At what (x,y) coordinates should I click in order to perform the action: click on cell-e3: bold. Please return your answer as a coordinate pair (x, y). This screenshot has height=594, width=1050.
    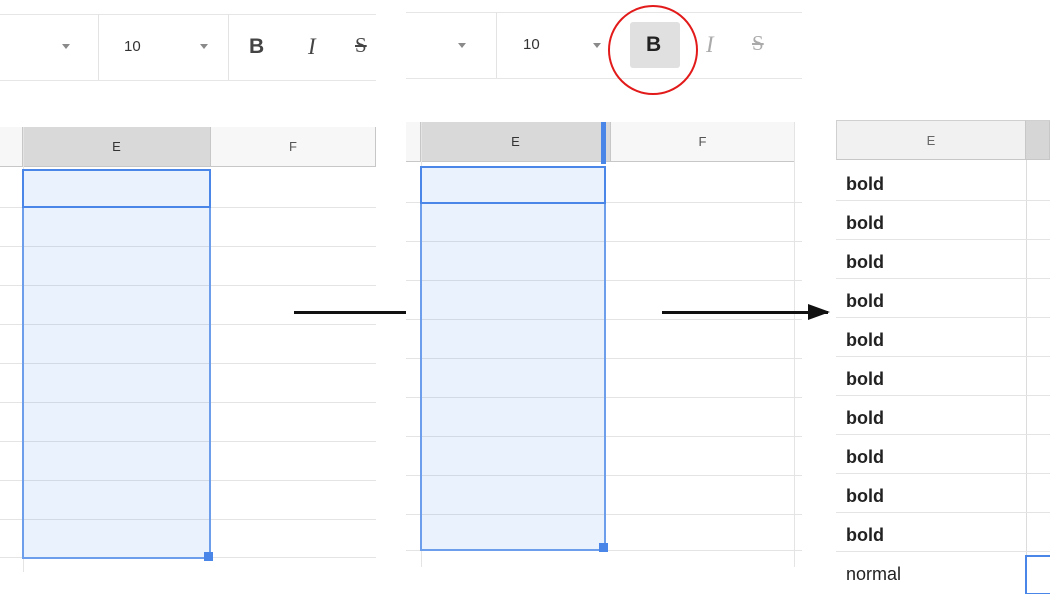
    Looking at the image, I should click on (865, 262).